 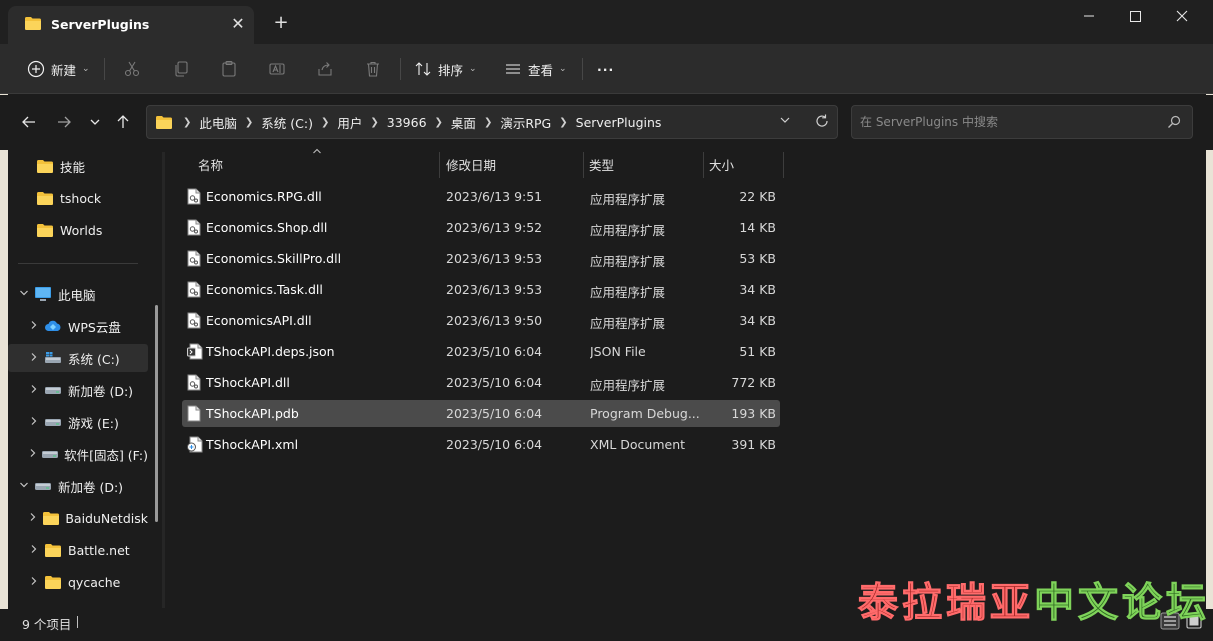 What do you see at coordinates (218, 122) in the screenshot?
I see `breadcrumb-item: 此电脑` at bounding box center [218, 122].